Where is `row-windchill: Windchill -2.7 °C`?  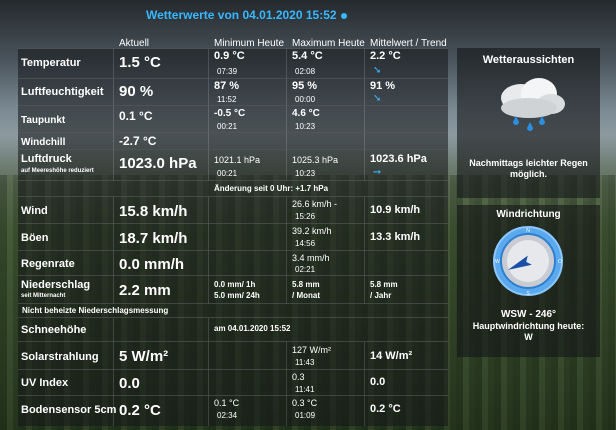
row-windchill: Windchill -2.7 °C is located at coordinates (233, 141).